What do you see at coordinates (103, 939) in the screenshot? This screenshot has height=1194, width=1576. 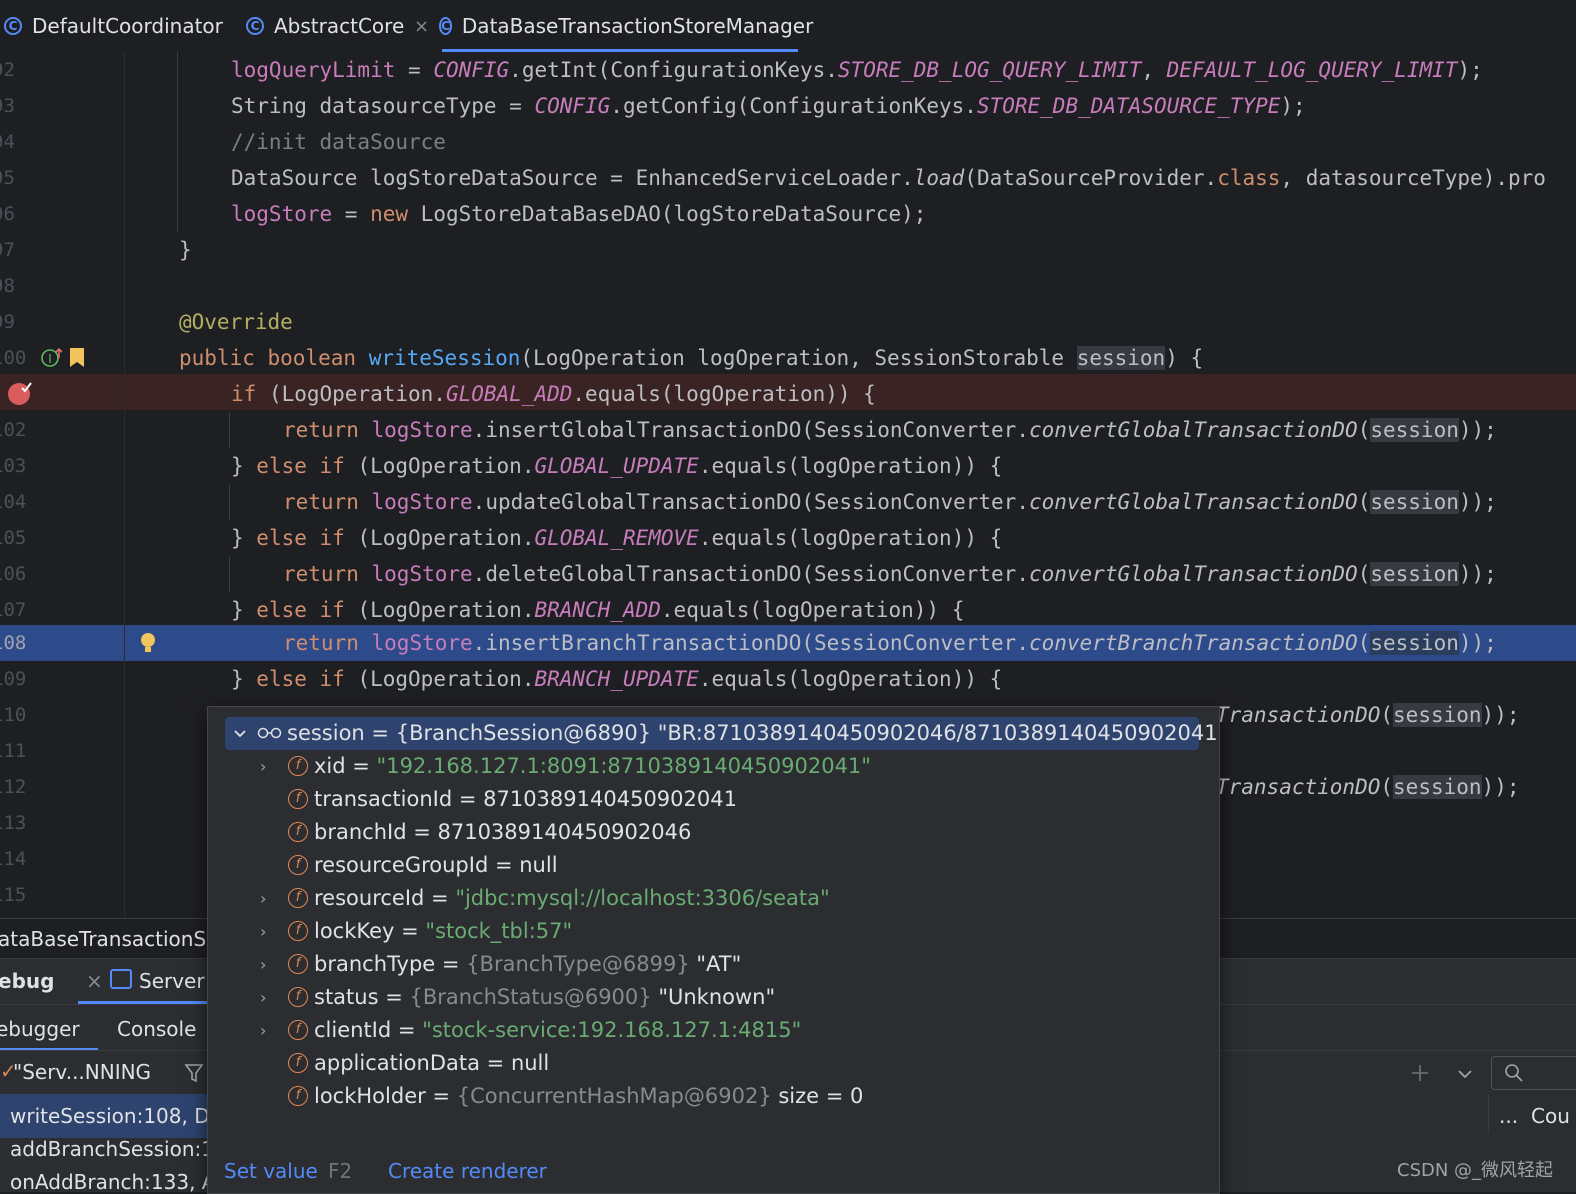 I see `breadcrumb-item: ataBaseTransactionS` at bounding box center [103, 939].